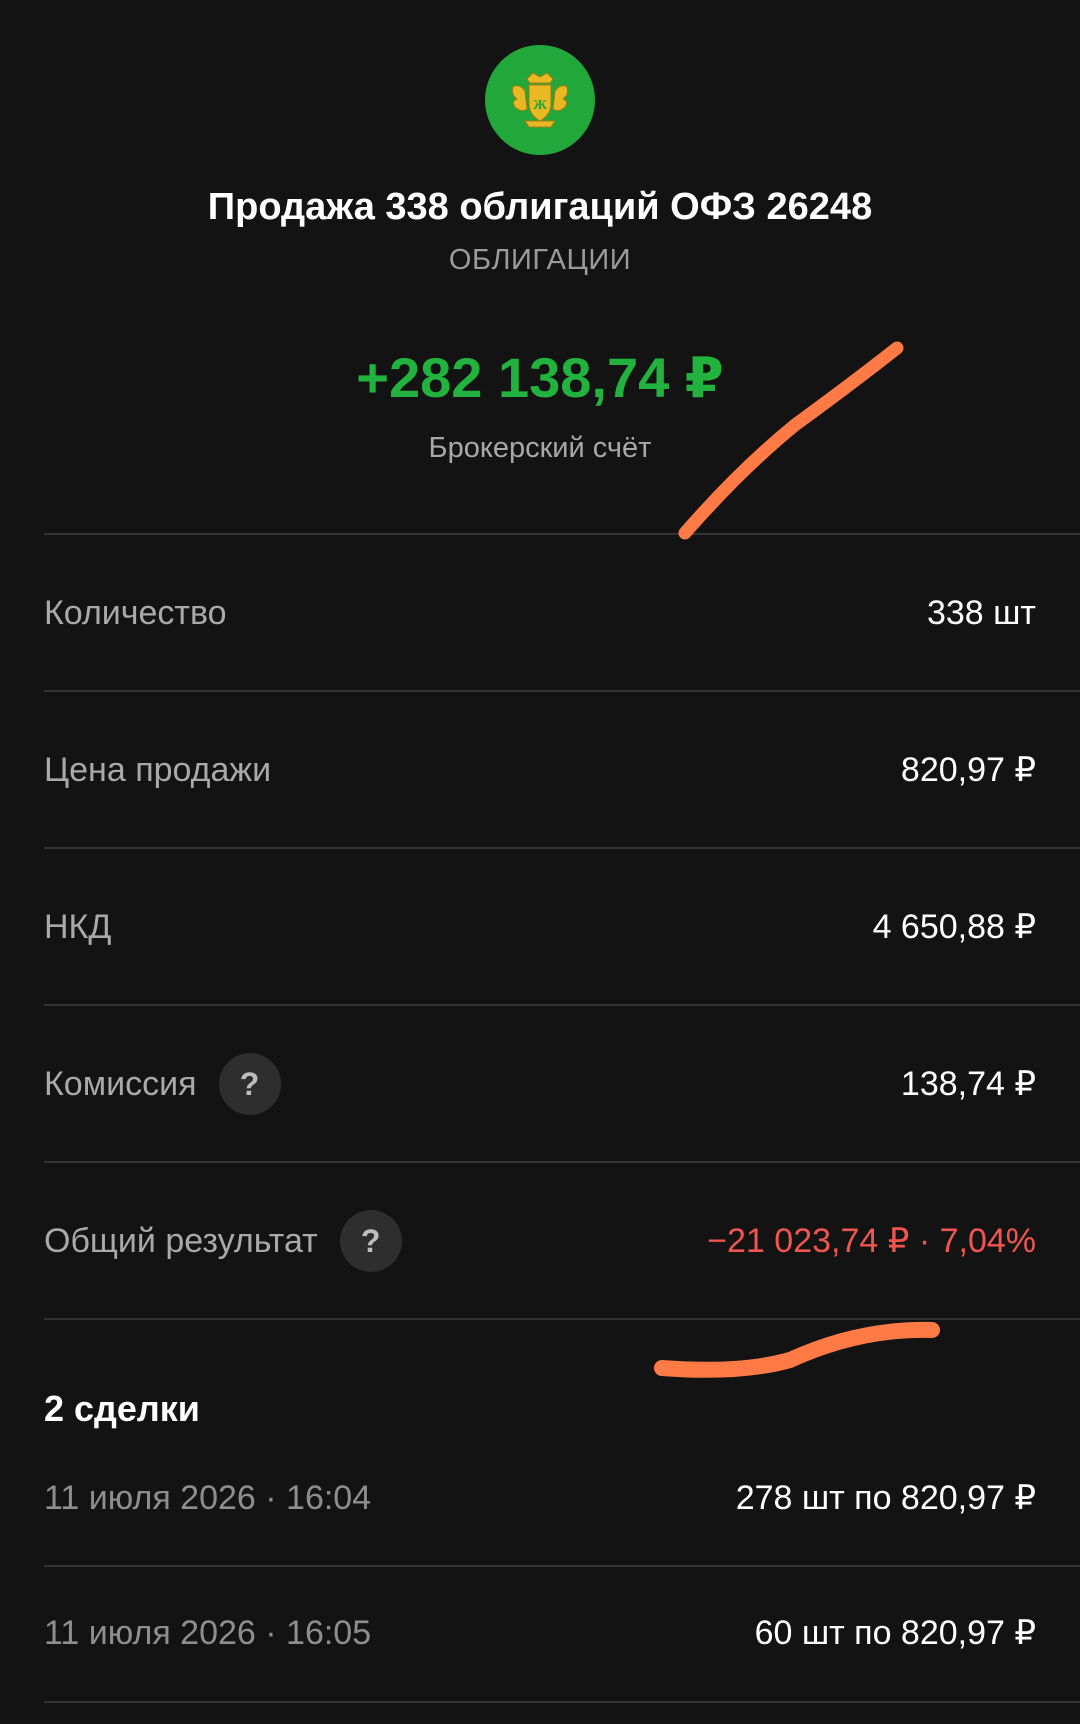 The image size is (1080, 1724). I want to click on detail-label: Общий результат, so click(181, 1240).